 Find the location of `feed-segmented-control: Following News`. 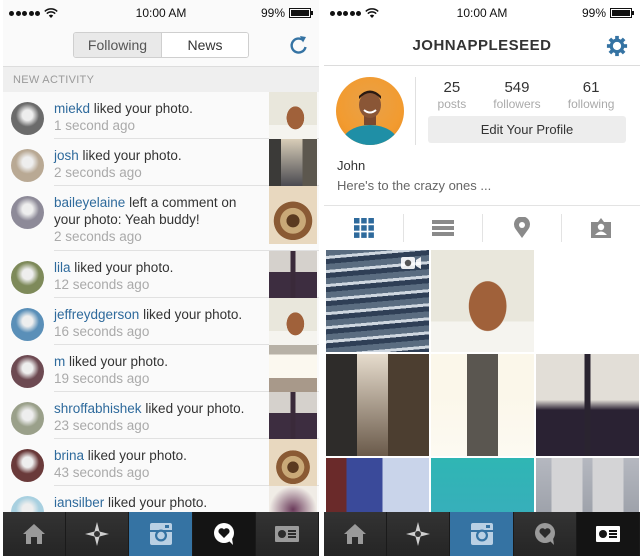

feed-segmented-control: Following News is located at coordinates (161, 45).